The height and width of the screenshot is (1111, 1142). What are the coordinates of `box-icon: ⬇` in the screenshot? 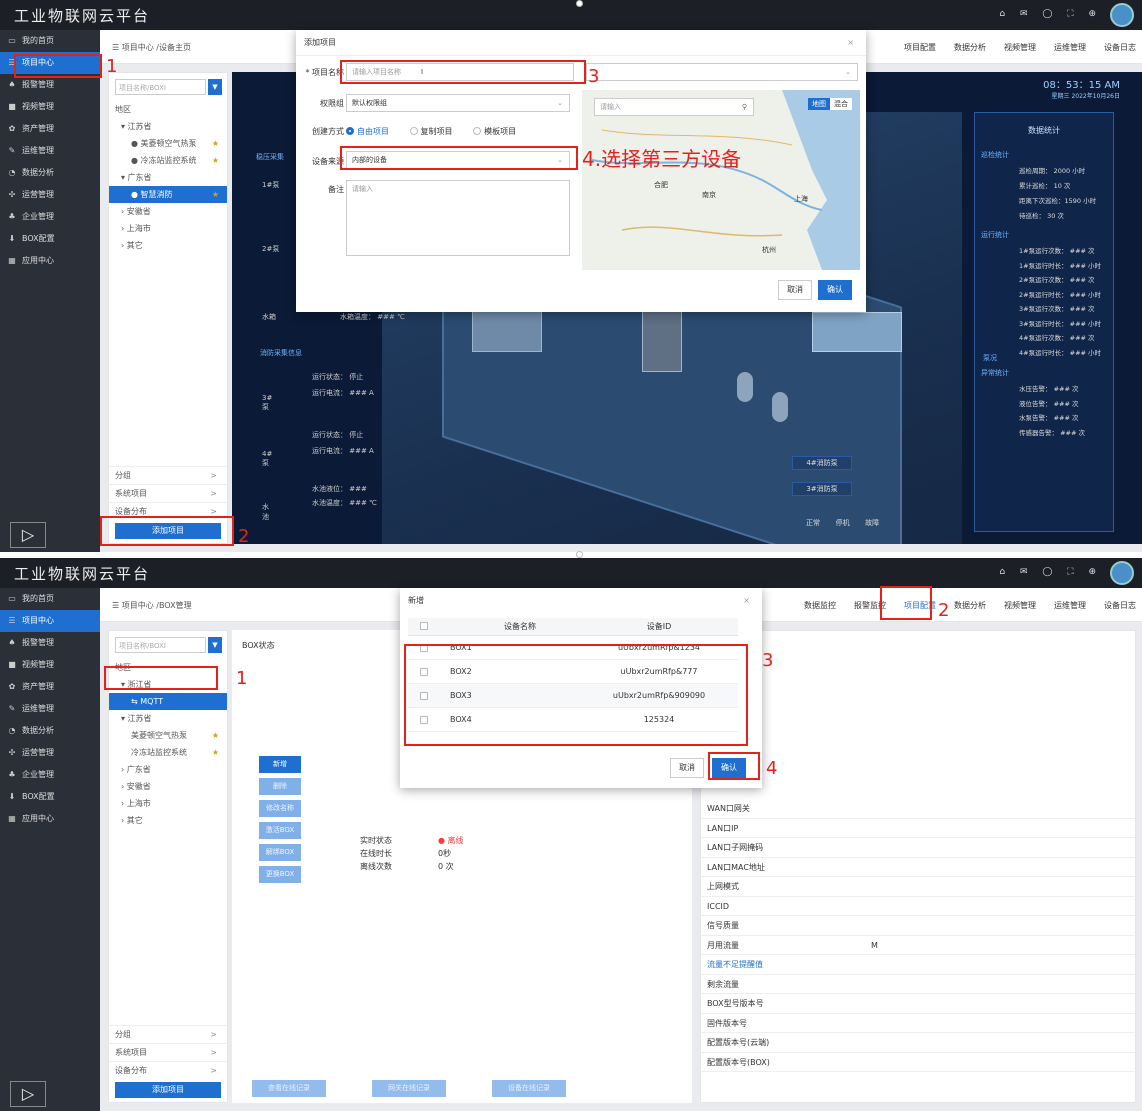 It's located at (12, 238).